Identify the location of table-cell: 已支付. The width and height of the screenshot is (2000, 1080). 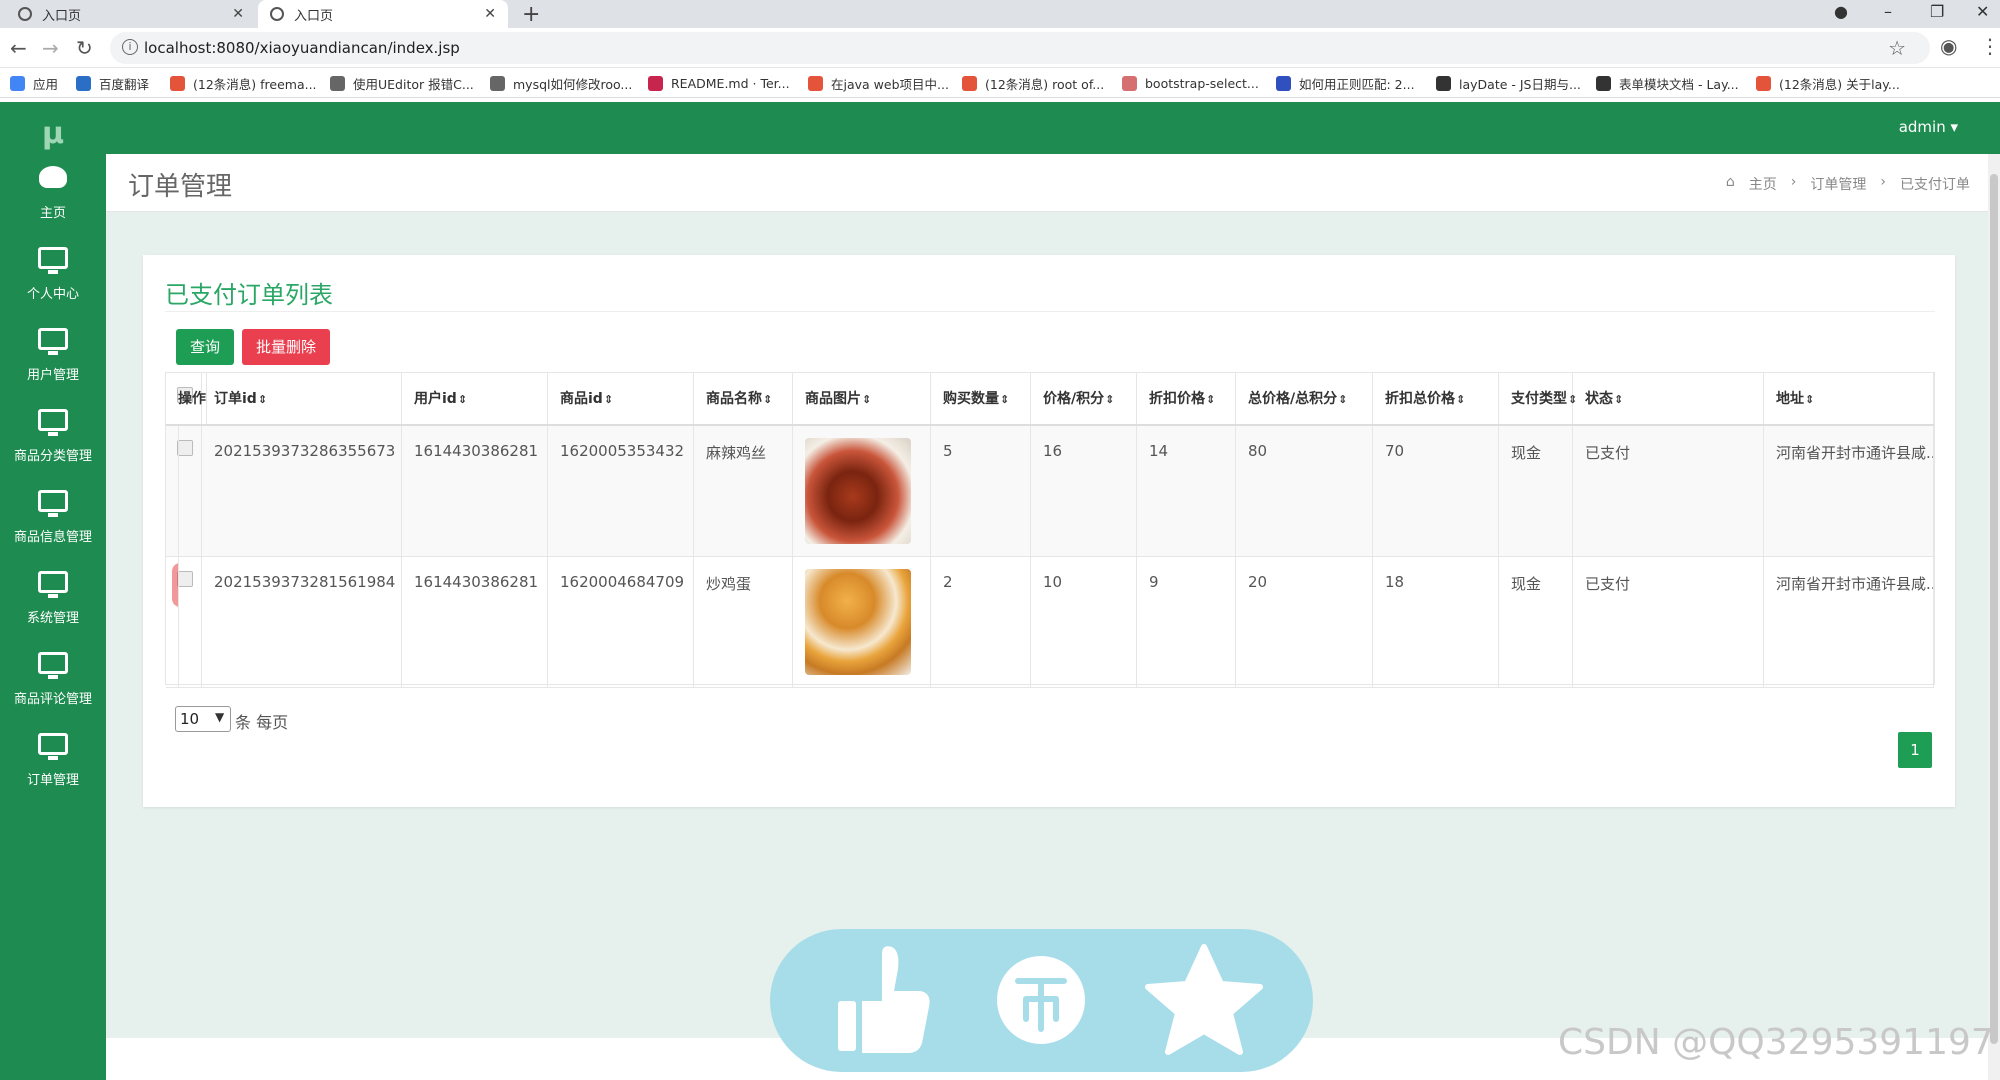
(1668, 491).